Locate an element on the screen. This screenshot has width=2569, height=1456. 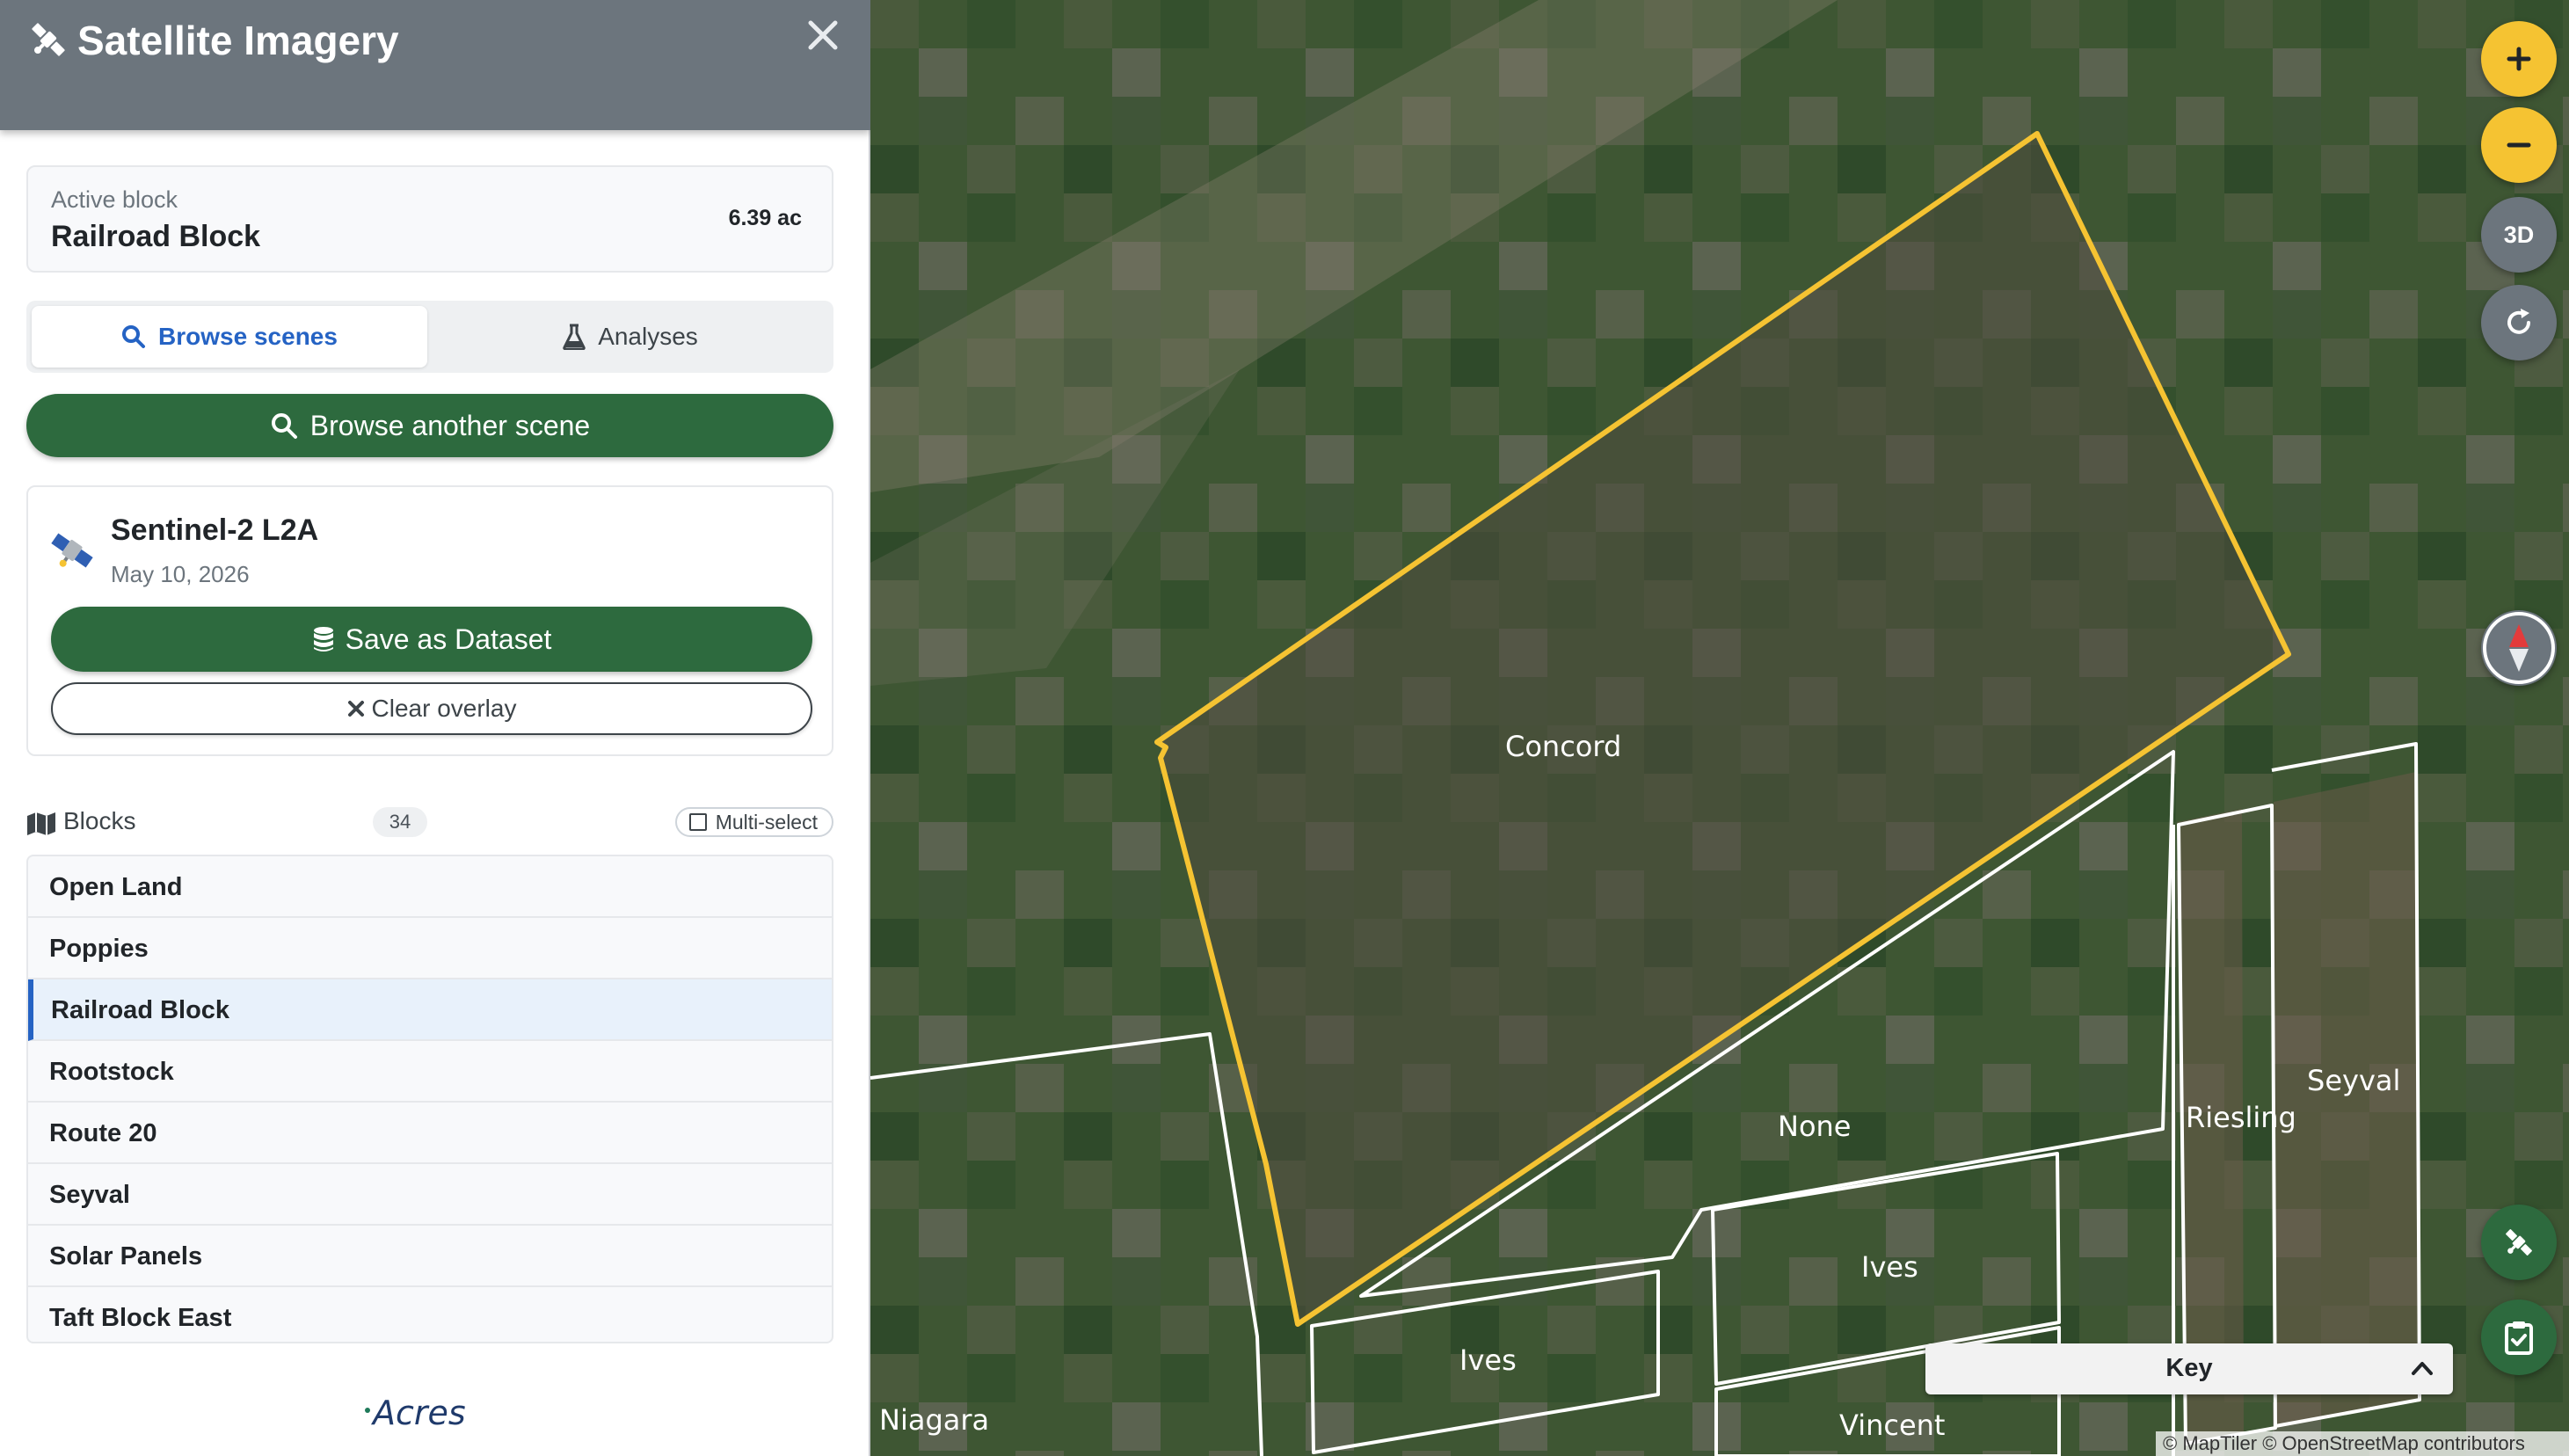
close-icon is located at coordinates (823, 35).